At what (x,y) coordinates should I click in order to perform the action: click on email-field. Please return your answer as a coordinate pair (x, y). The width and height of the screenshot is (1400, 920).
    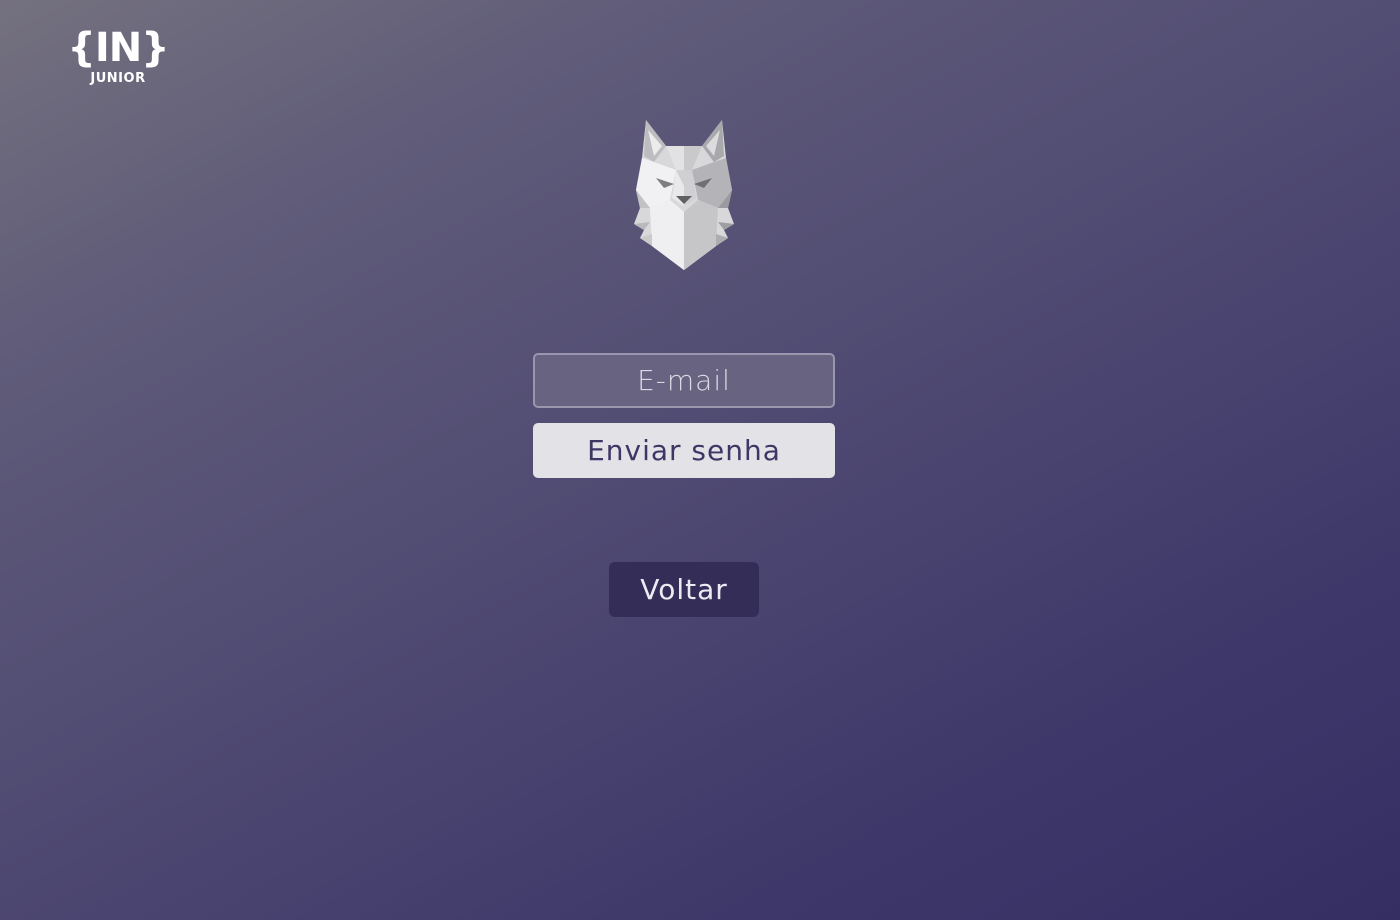
    Looking at the image, I should click on (684, 380).